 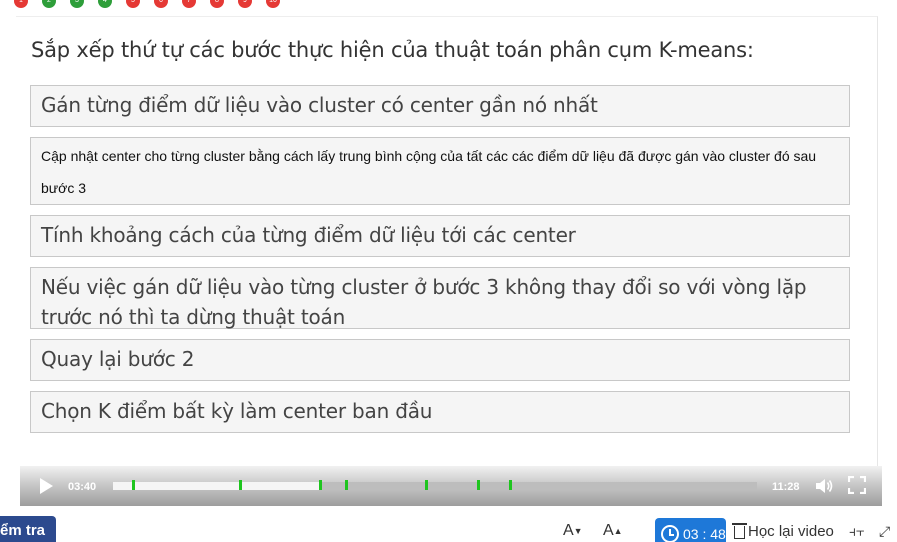 What do you see at coordinates (46, 486) in the screenshot?
I see `play-icon` at bounding box center [46, 486].